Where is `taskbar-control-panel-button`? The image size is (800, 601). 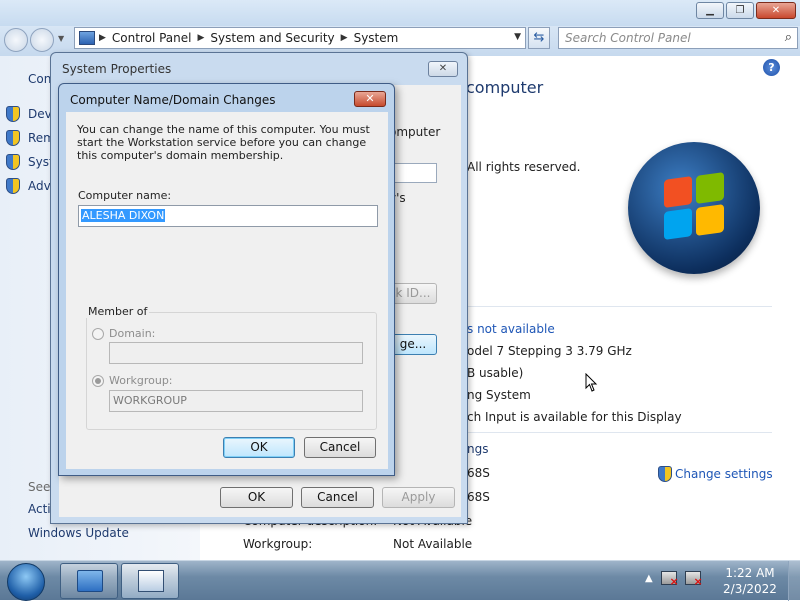 taskbar-control-panel-button is located at coordinates (89, 581).